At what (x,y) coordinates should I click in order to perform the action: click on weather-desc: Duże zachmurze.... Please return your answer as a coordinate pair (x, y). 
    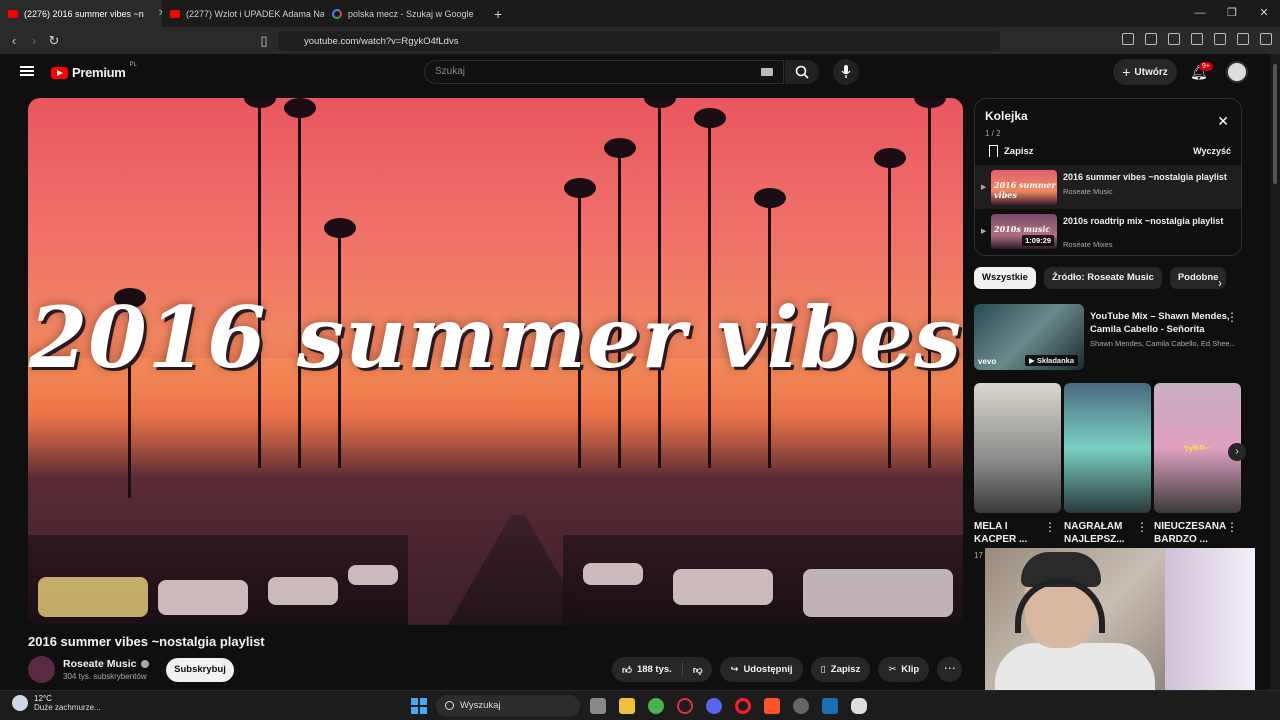
    Looking at the image, I should click on (67, 707).